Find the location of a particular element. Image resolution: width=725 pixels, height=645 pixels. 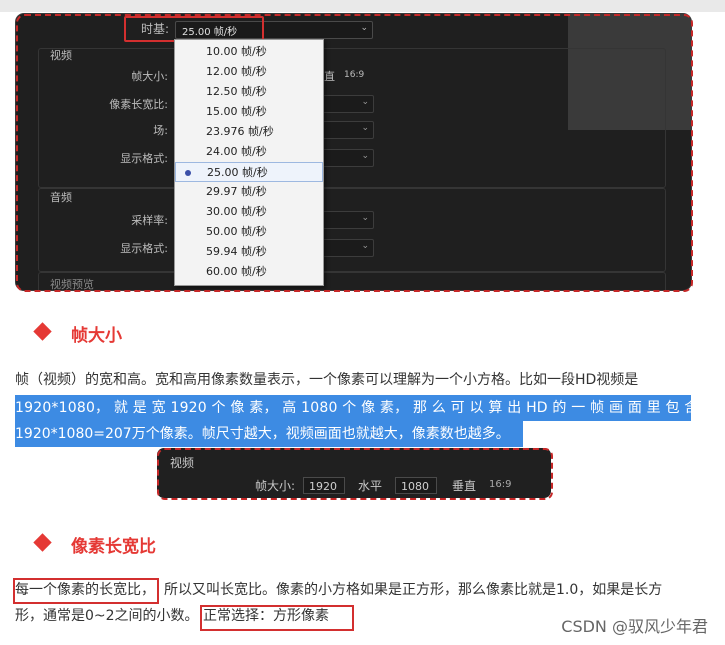

dropdown-option: 60.00 帧/秒 is located at coordinates (249, 272).